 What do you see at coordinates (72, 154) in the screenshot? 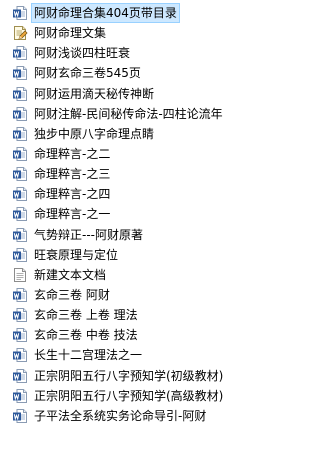
I see `file-name-label: 命理粹言-之二` at bounding box center [72, 154].